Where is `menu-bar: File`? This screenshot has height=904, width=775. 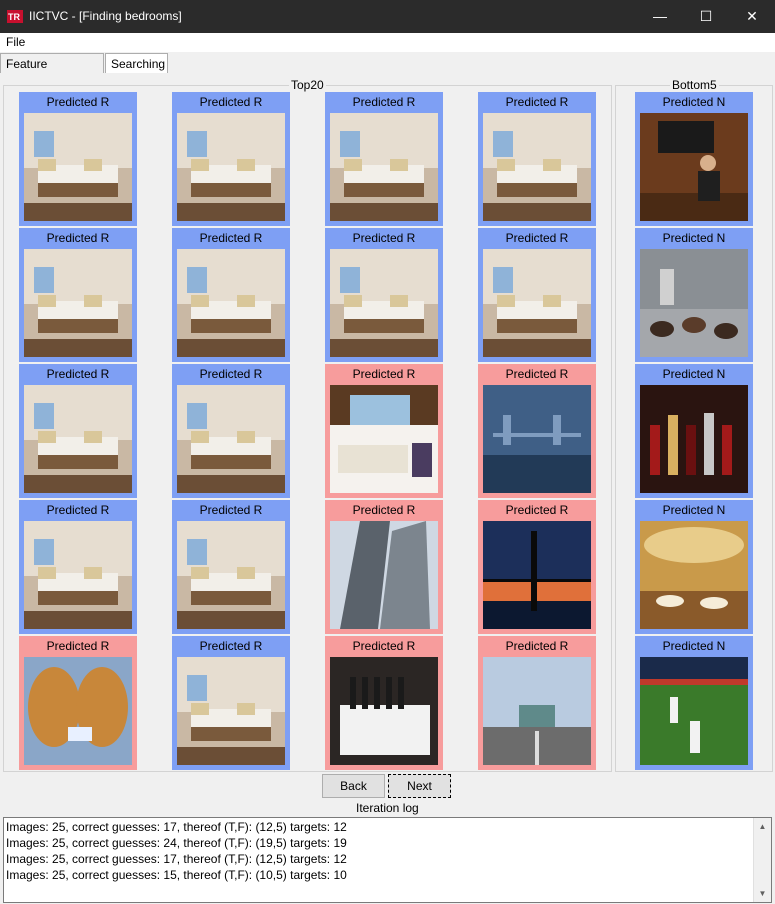 menu-bar: File is located at coordinates (387, 42).